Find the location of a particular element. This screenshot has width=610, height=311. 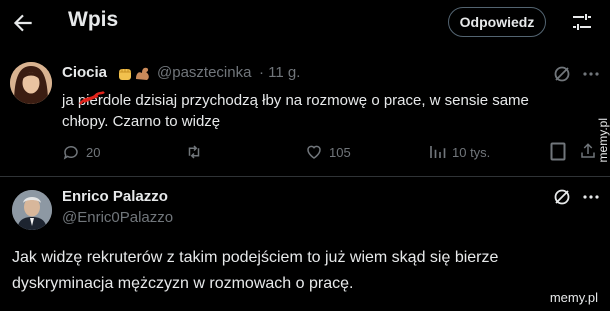

arrow-left-icon is located at coordinates (22, 23).